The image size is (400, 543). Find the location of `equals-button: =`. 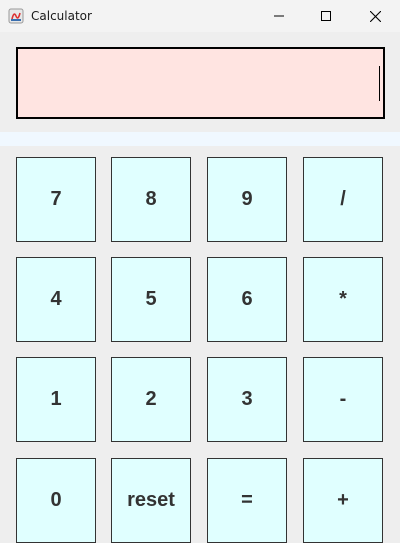

equals-button: = is located at coordinates (247, 500).